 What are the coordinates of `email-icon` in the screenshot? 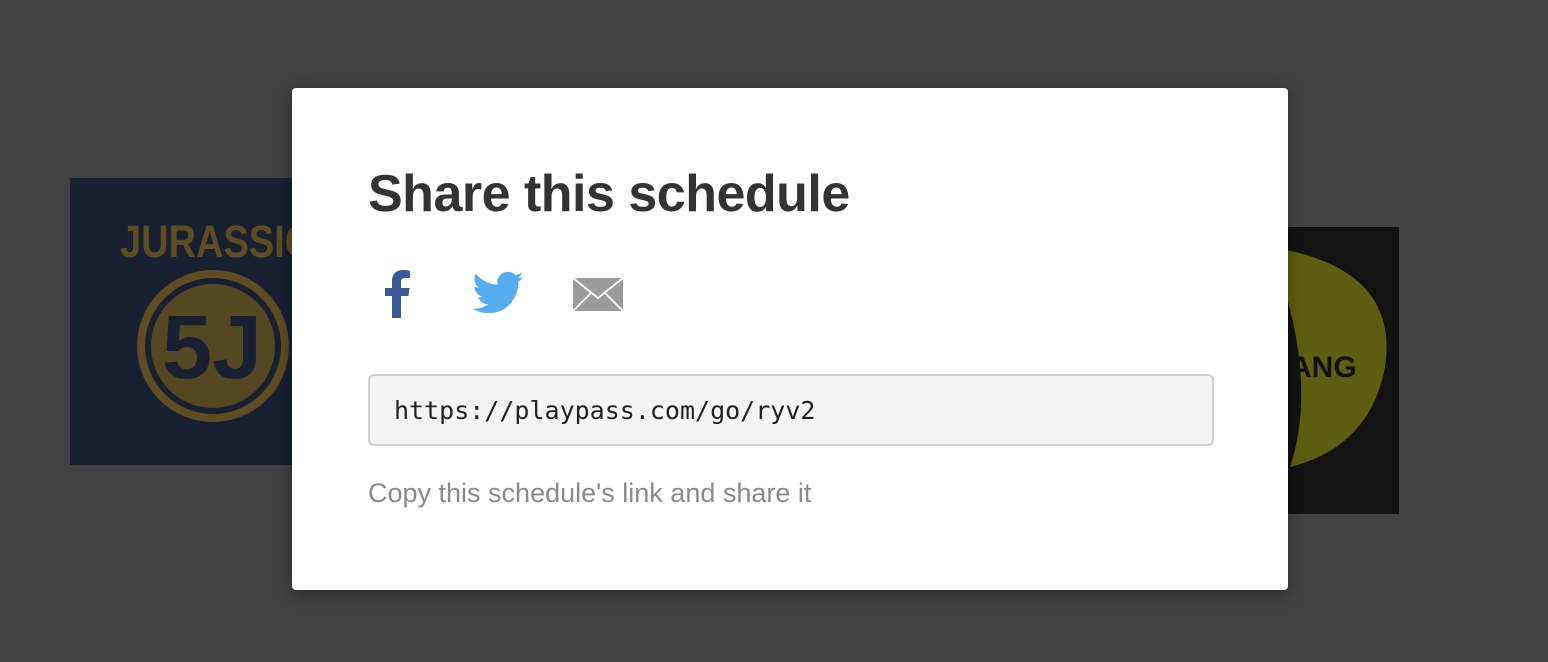 It's located at (598, 294).